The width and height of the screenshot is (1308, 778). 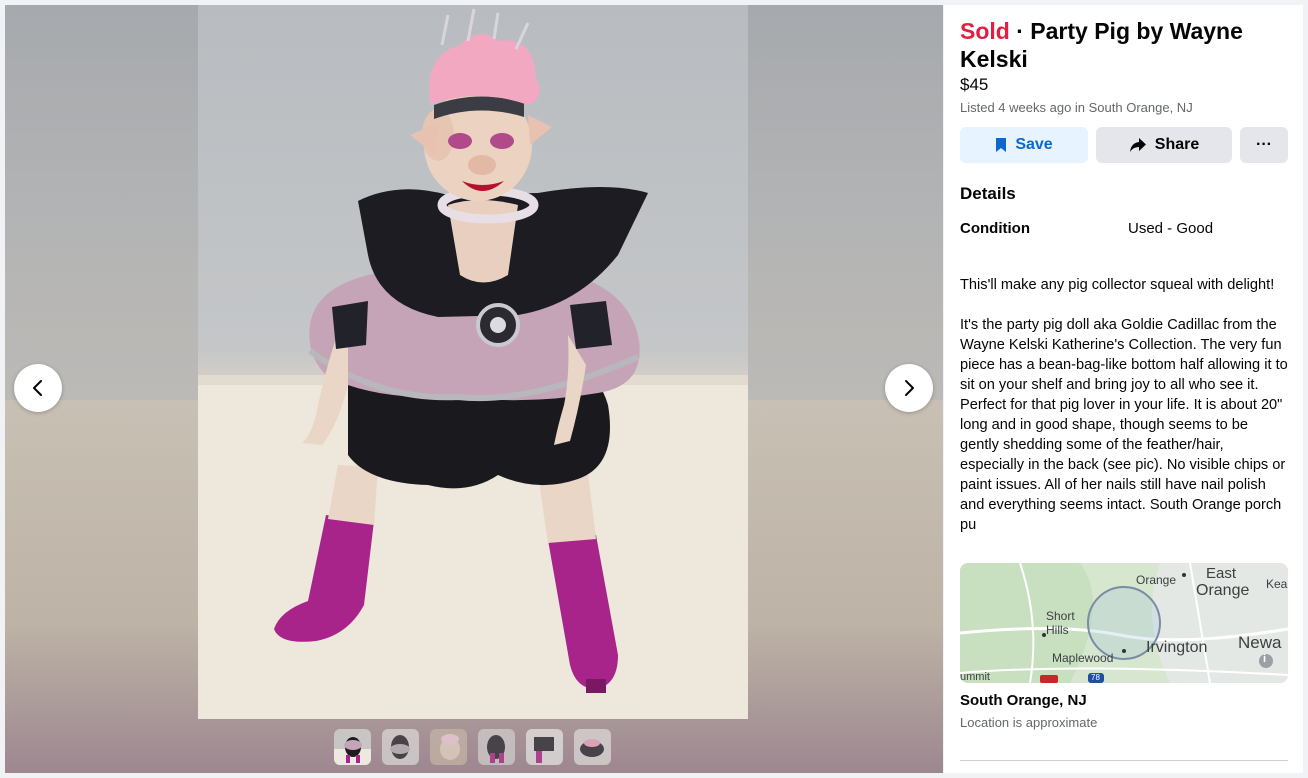 I want to click on next-photo-button, so click(x=909, y=388).